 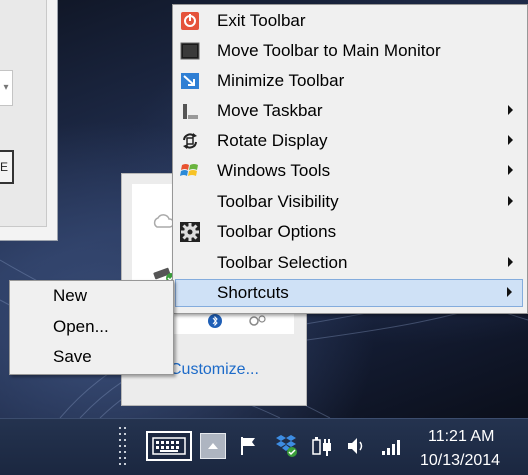 What do you see at coordinates (6, 88) in the screenshot?
I see `background-dropdown: ▾` at bounding box center [6, 88].